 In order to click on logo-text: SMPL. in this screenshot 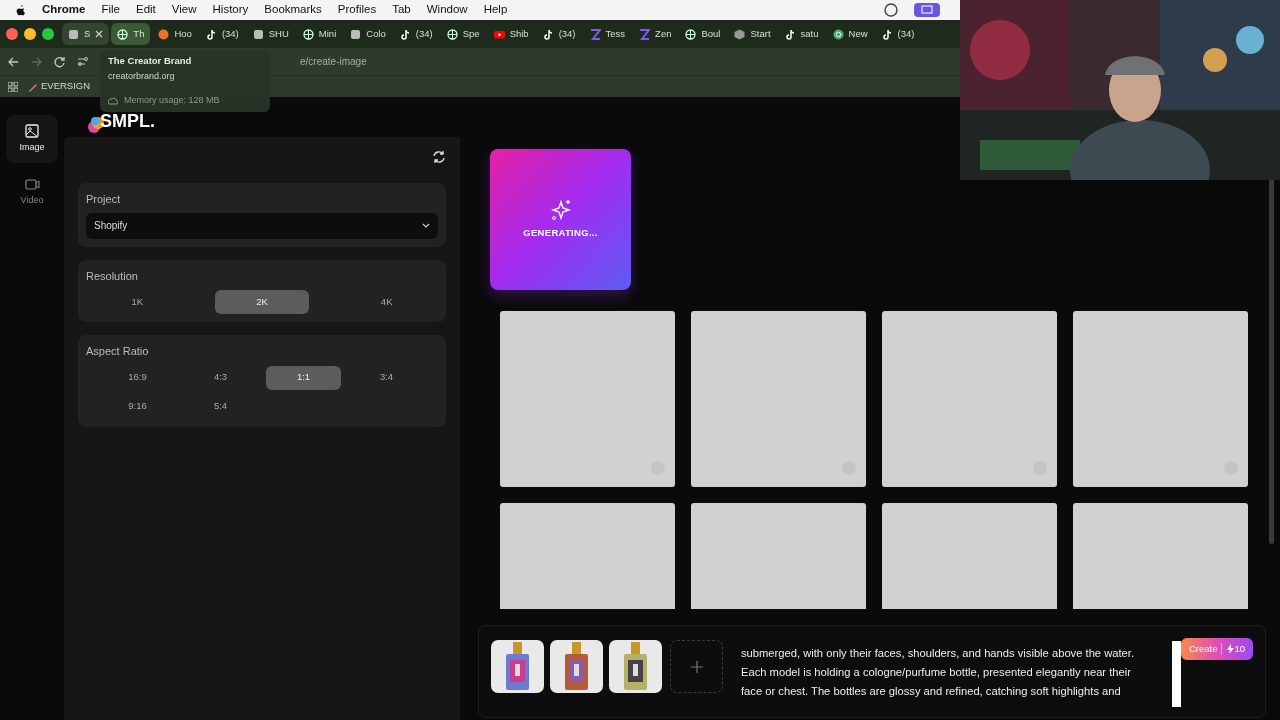, I will do `click(127, 121)`.